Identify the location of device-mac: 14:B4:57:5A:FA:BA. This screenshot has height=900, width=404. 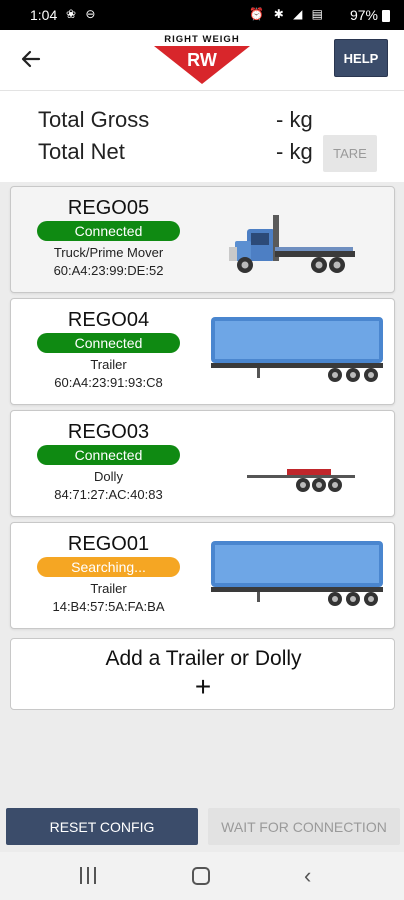
(108, 606).